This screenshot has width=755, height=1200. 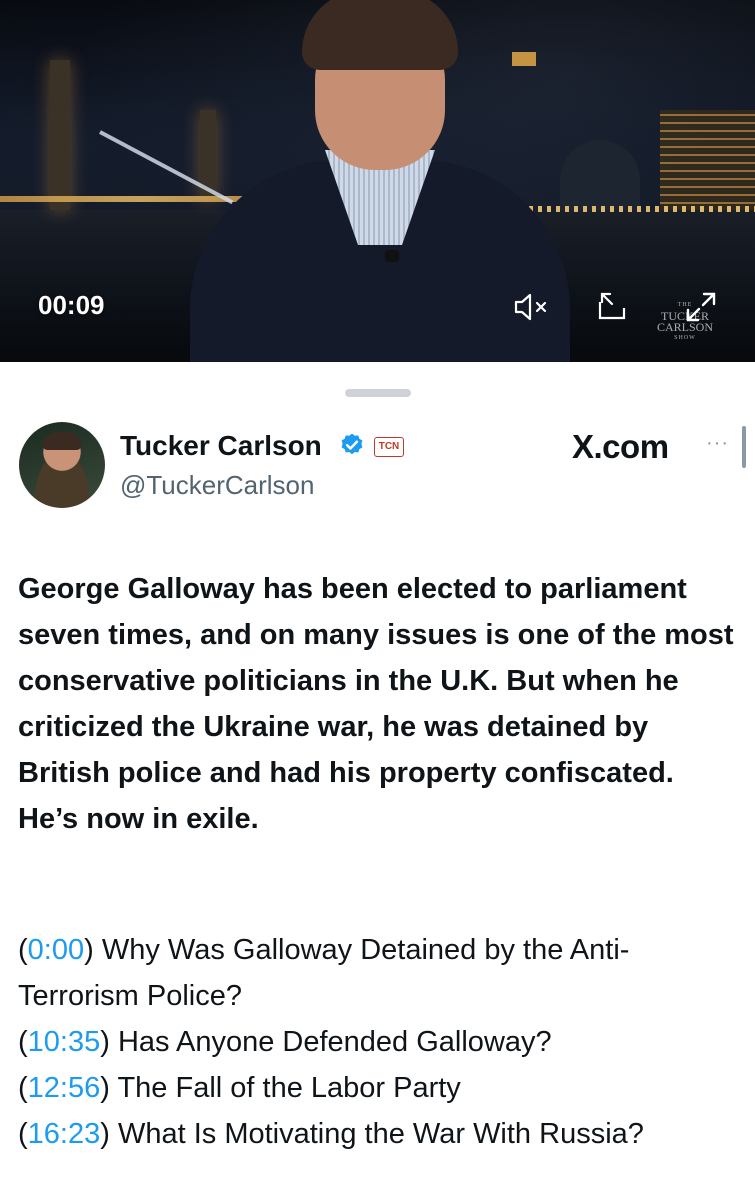 I want to click on chapter-title: The Fall of the Labor Party, so click(x=289, y=1088).